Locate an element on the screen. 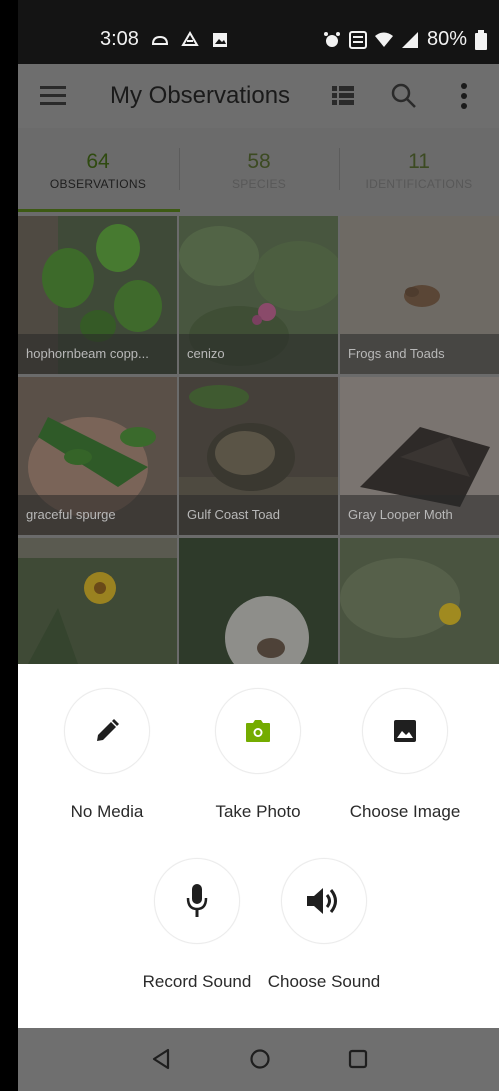 This screenshot has width=499, height=1091. status-time: 3:08 is located at coordinates (119, 39).